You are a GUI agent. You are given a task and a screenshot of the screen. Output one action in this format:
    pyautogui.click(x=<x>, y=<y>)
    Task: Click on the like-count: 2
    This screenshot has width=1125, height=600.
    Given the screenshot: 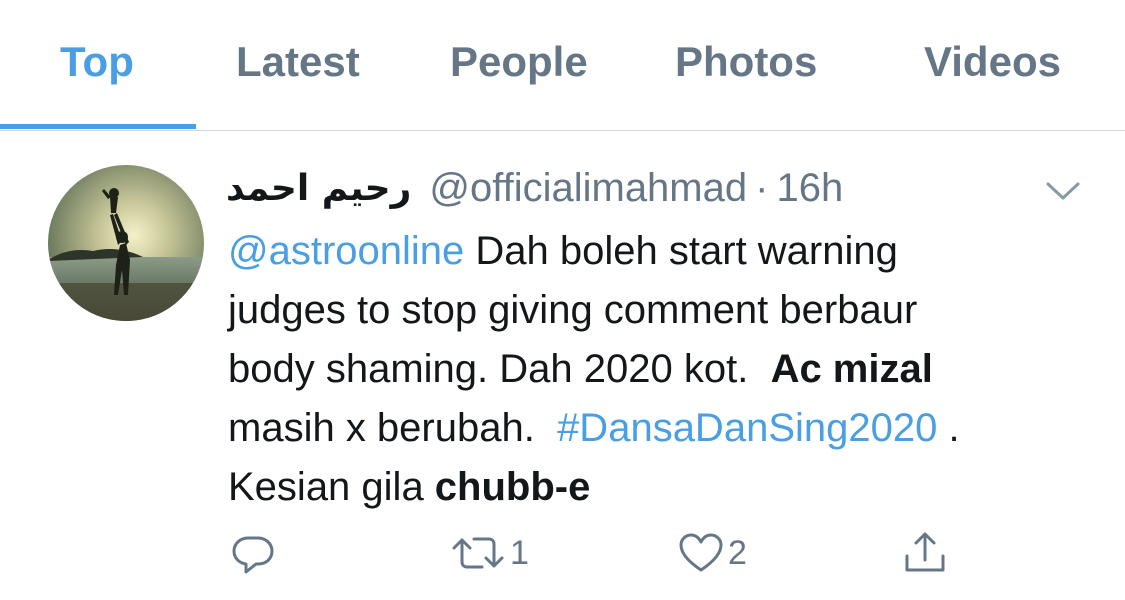 What is the action you would take?
    pyautogui.click(x=737, y=552)
    